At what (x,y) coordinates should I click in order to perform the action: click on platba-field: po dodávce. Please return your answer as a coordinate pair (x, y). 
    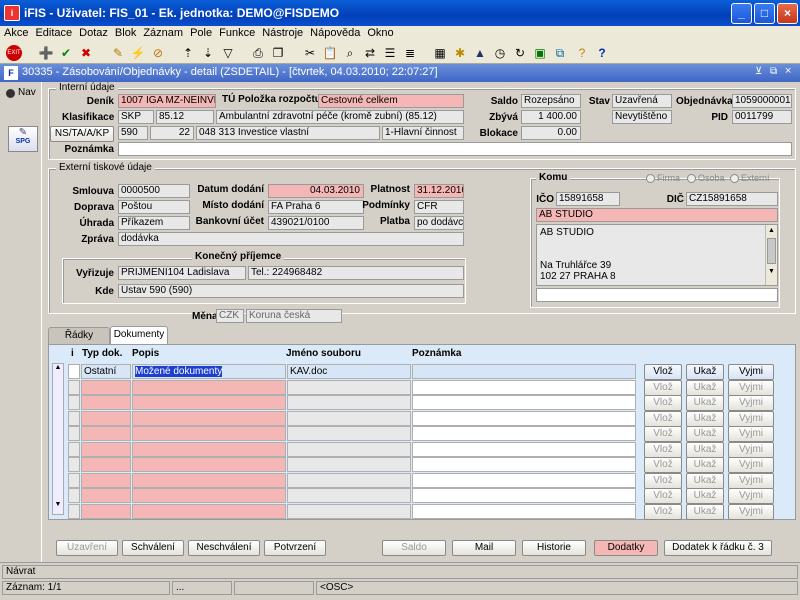
    Looking at the image, I should click on (439, 223).